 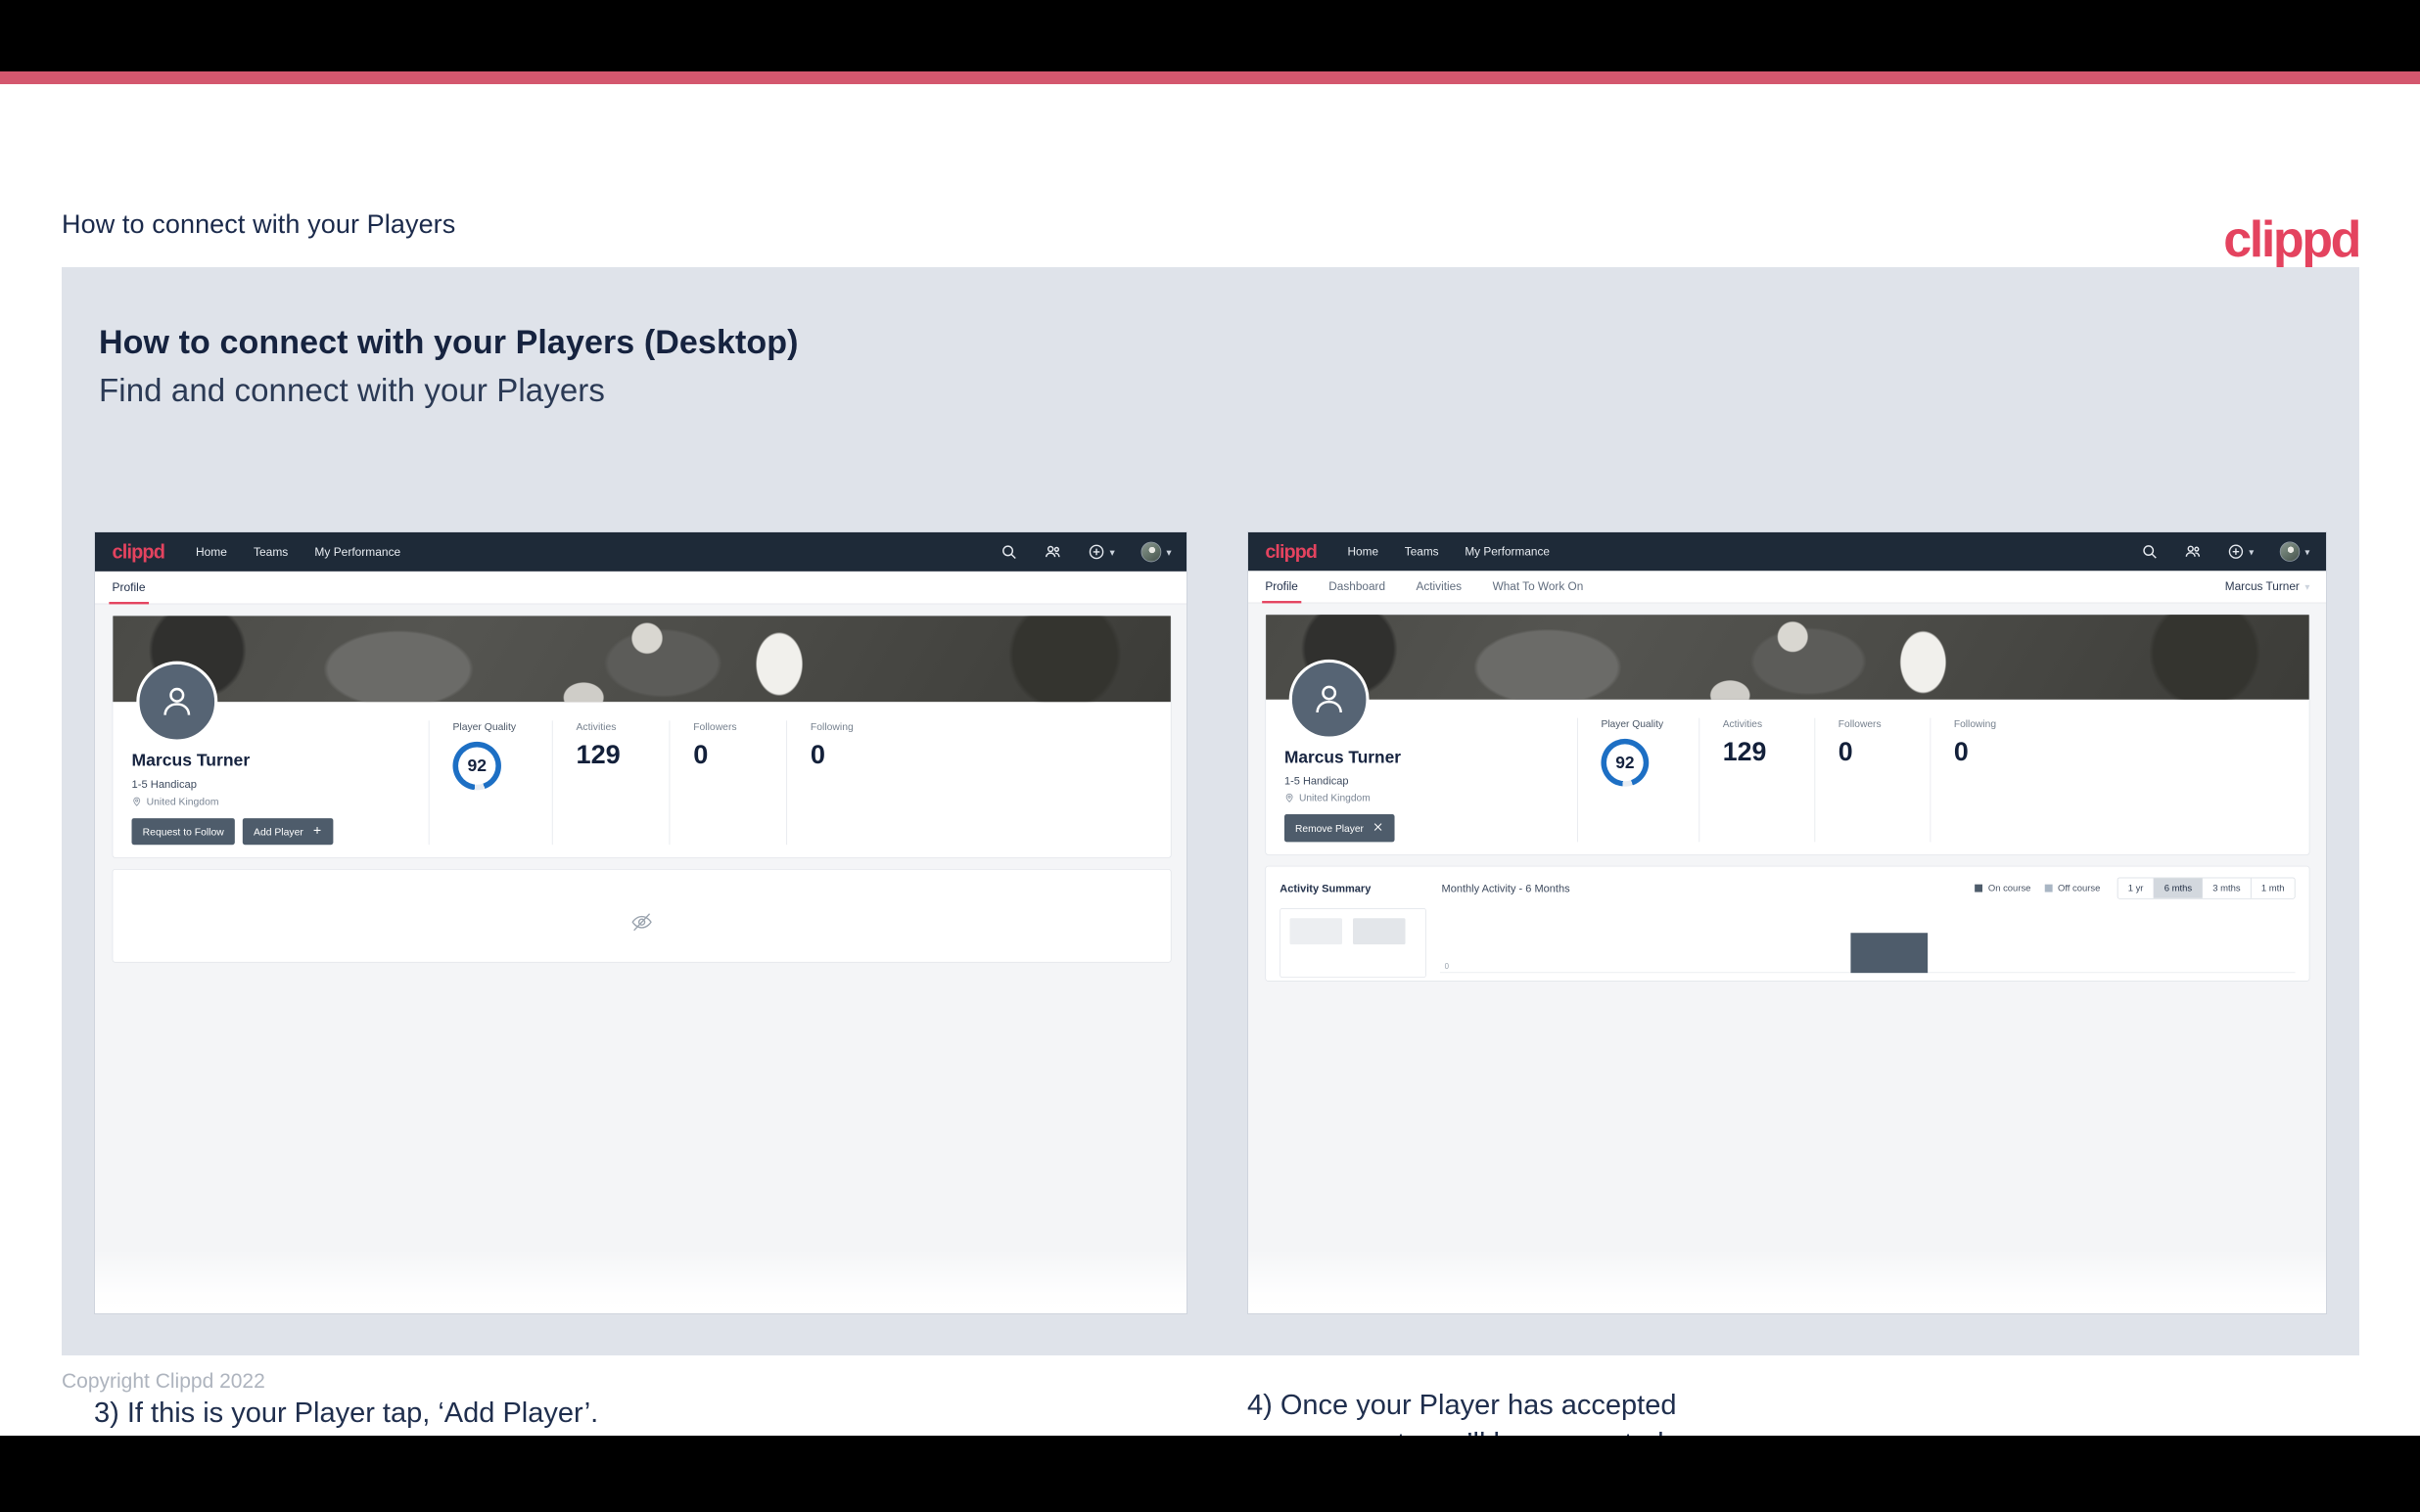 What do you see at coordinates (484, 726) in the screenshot?
I see `player-quality-label: Player Quality` at bounding box center [484, 726].